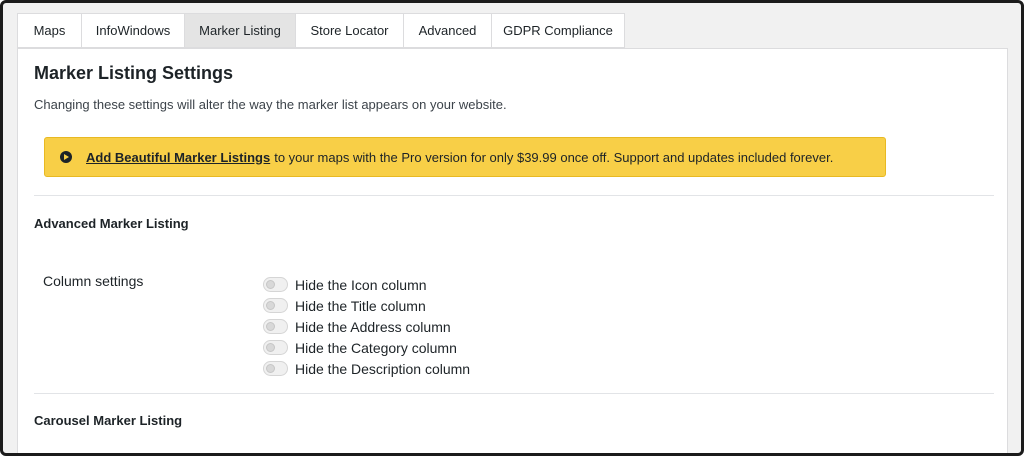  Describe the element at coordinates (360, 305) in the screenshot. I see `option-label: Hide the Title column` at that location.